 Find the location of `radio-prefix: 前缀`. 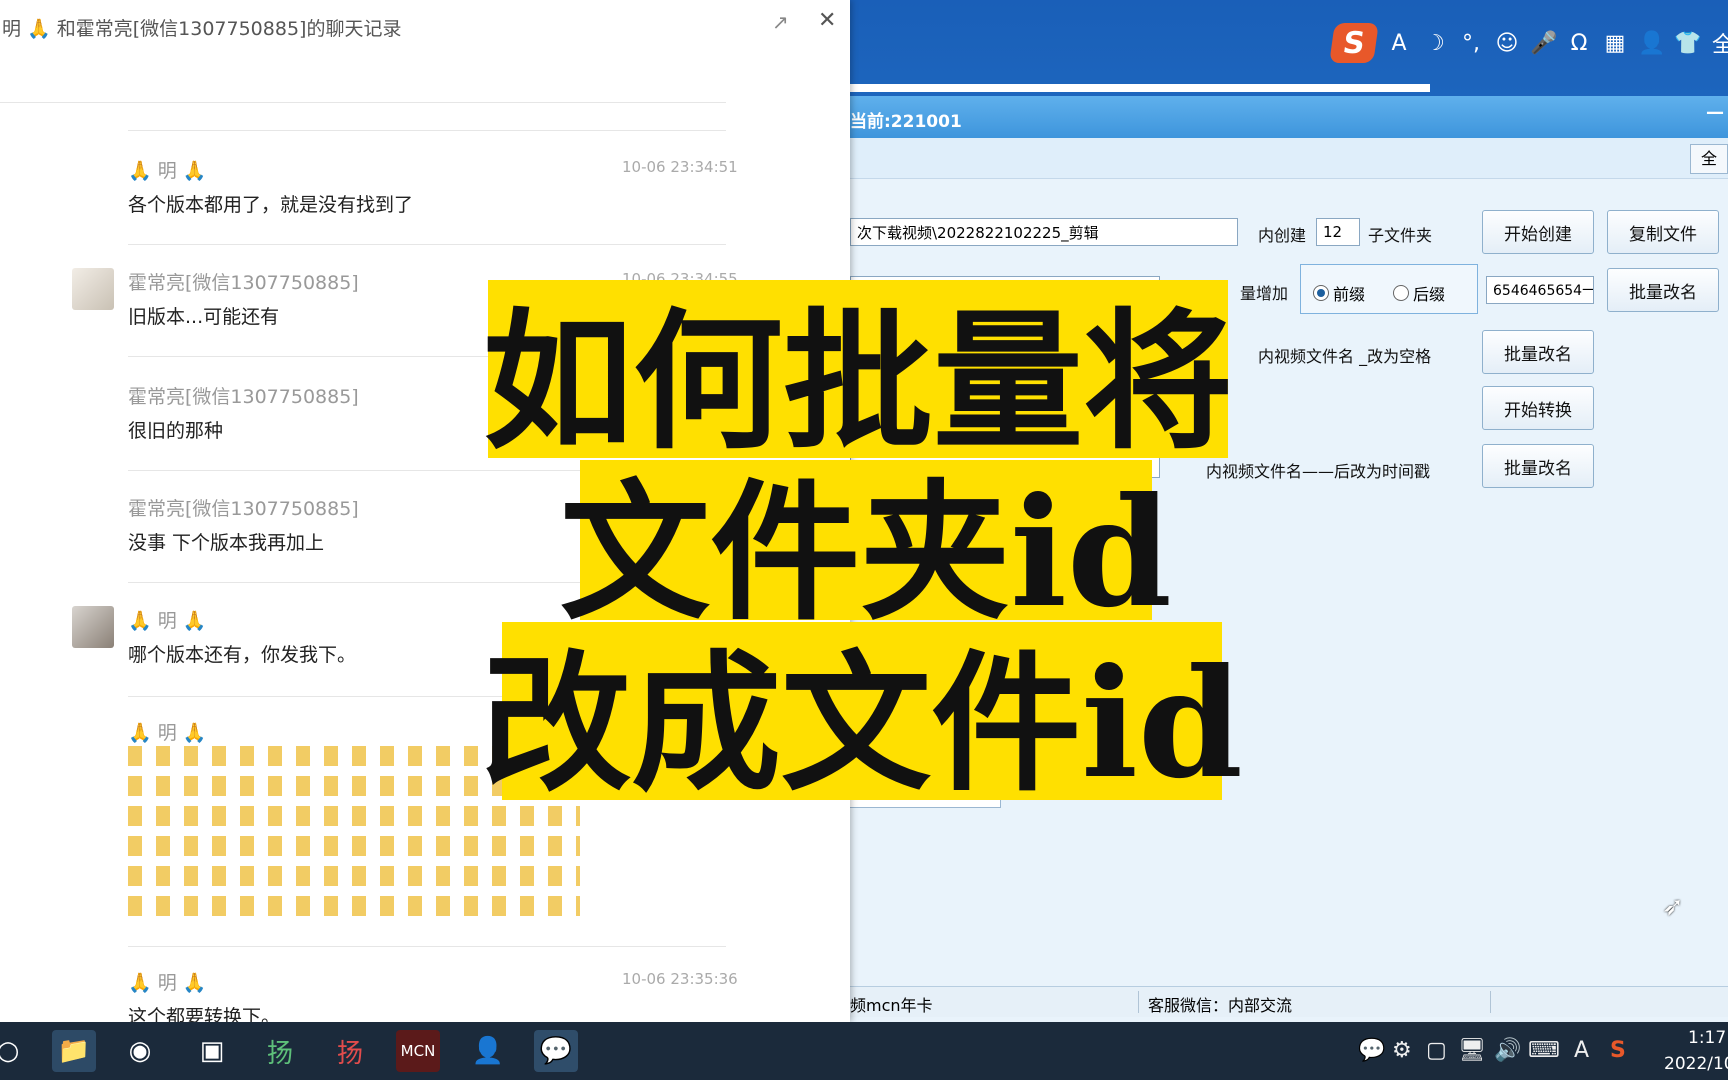

radio-prefix: 前缀 is located at coordinates (1339, 293).